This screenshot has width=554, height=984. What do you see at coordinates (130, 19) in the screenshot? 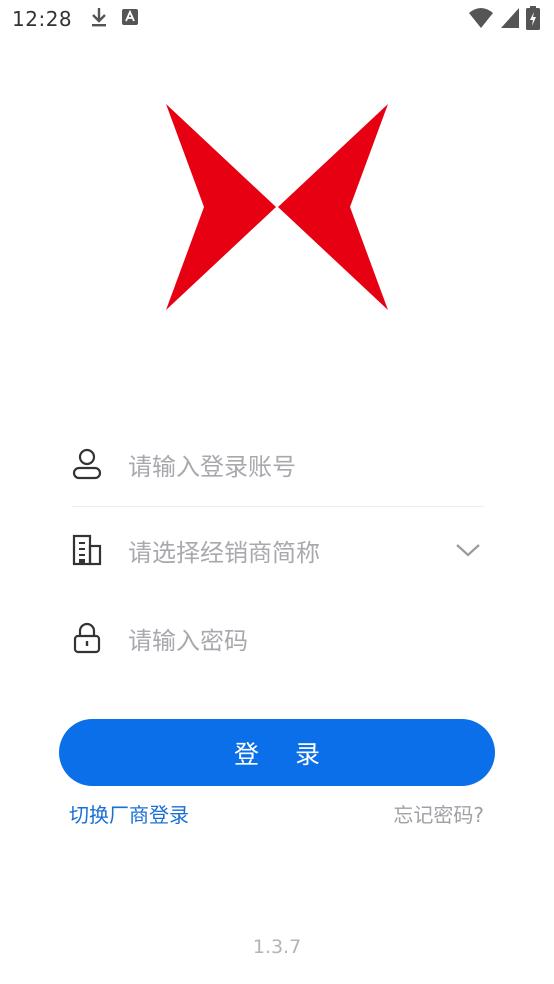
I see `a-badge-icon` at bounding box center [130, 19].